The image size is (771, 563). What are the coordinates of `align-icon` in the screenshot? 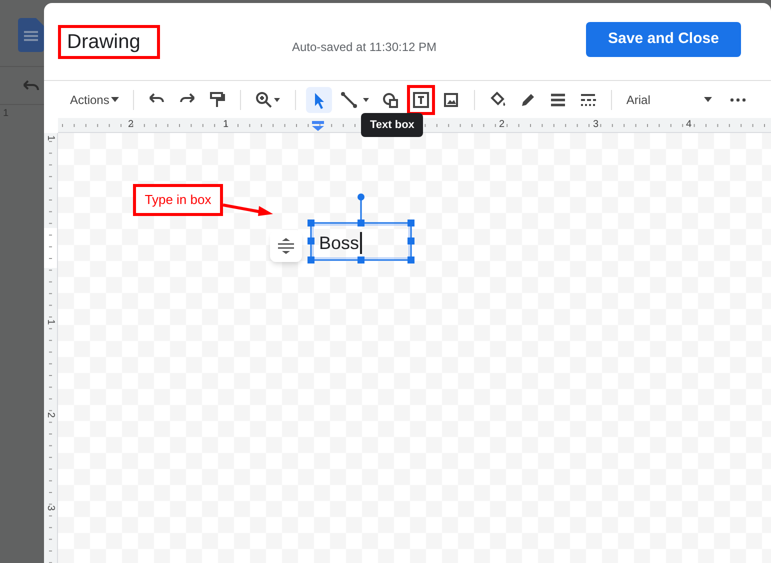 It's located at (286, 246).